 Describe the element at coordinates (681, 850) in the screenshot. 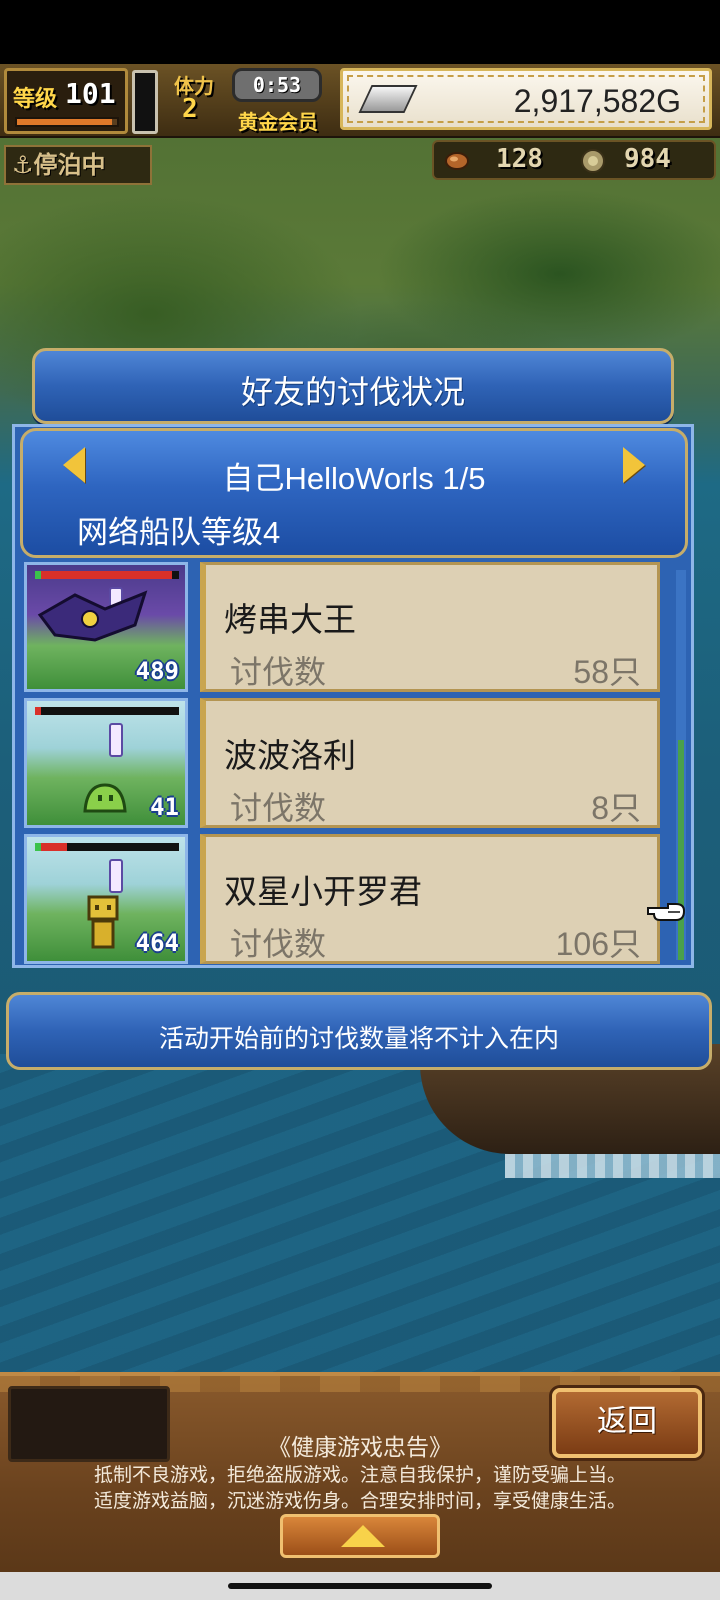

I see `list-scrollbar-thumb` at that location.